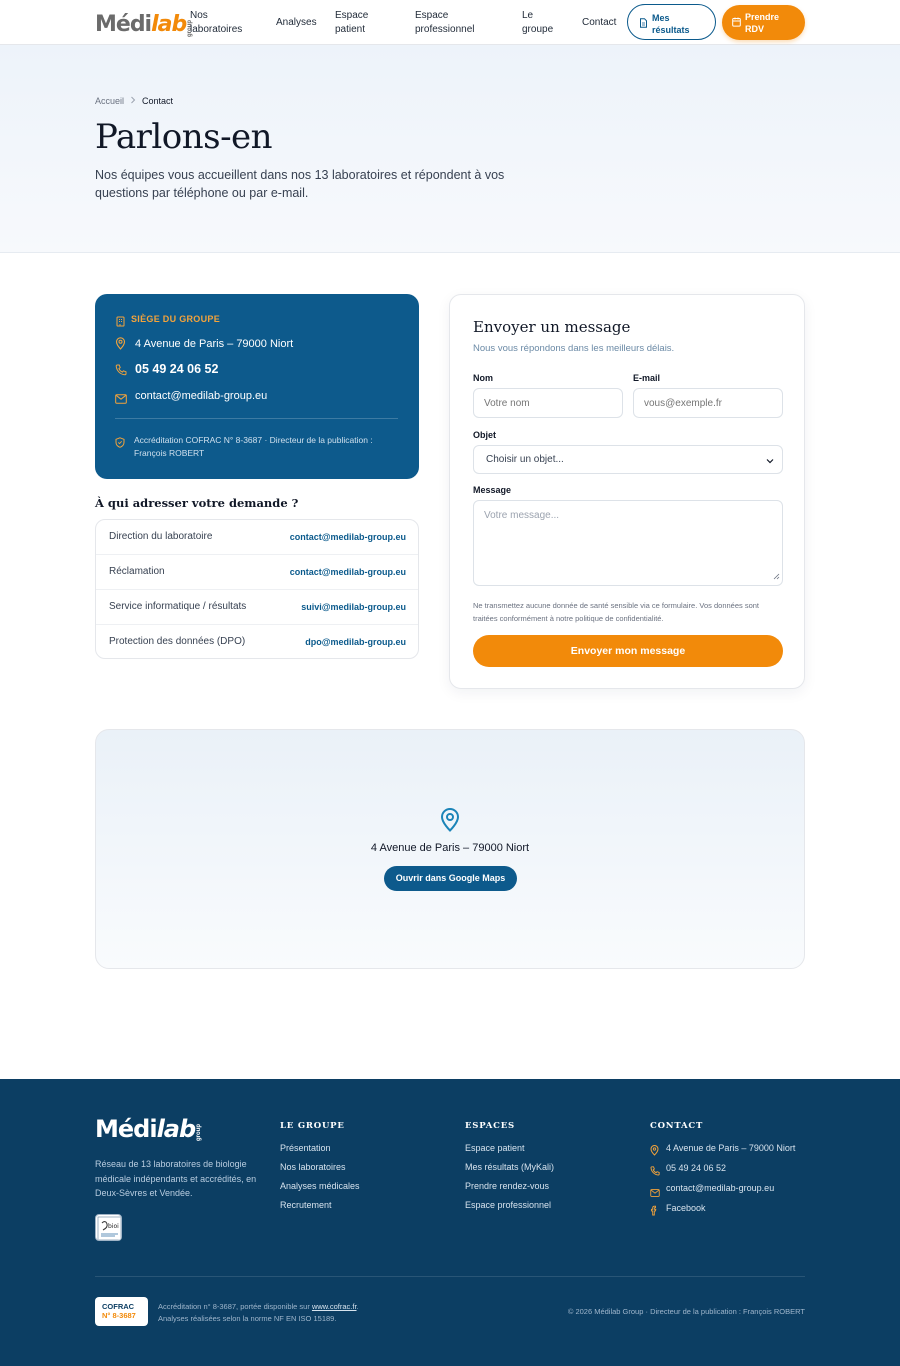  I want to click on nav-label: laboratoires, so click(216, 29).